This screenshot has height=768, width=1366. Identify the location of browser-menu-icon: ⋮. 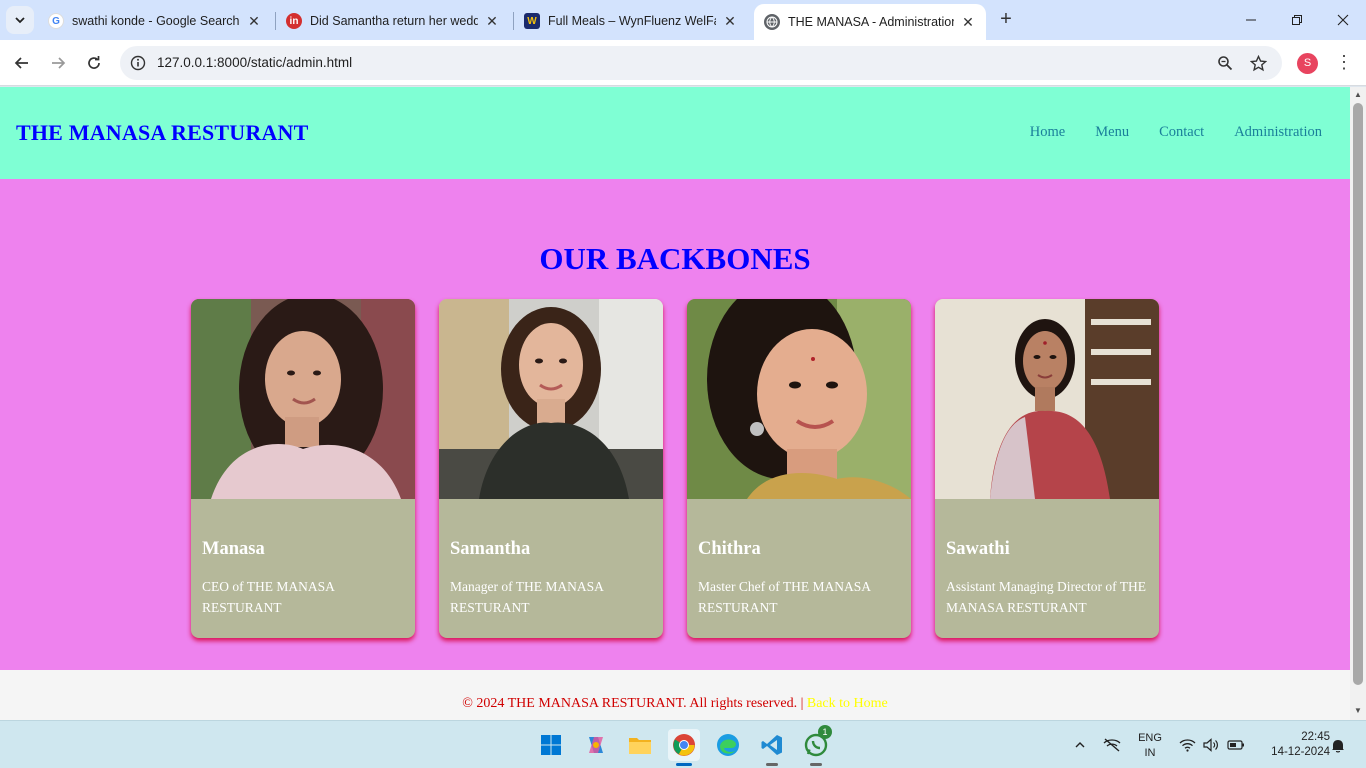
(1344, 63).